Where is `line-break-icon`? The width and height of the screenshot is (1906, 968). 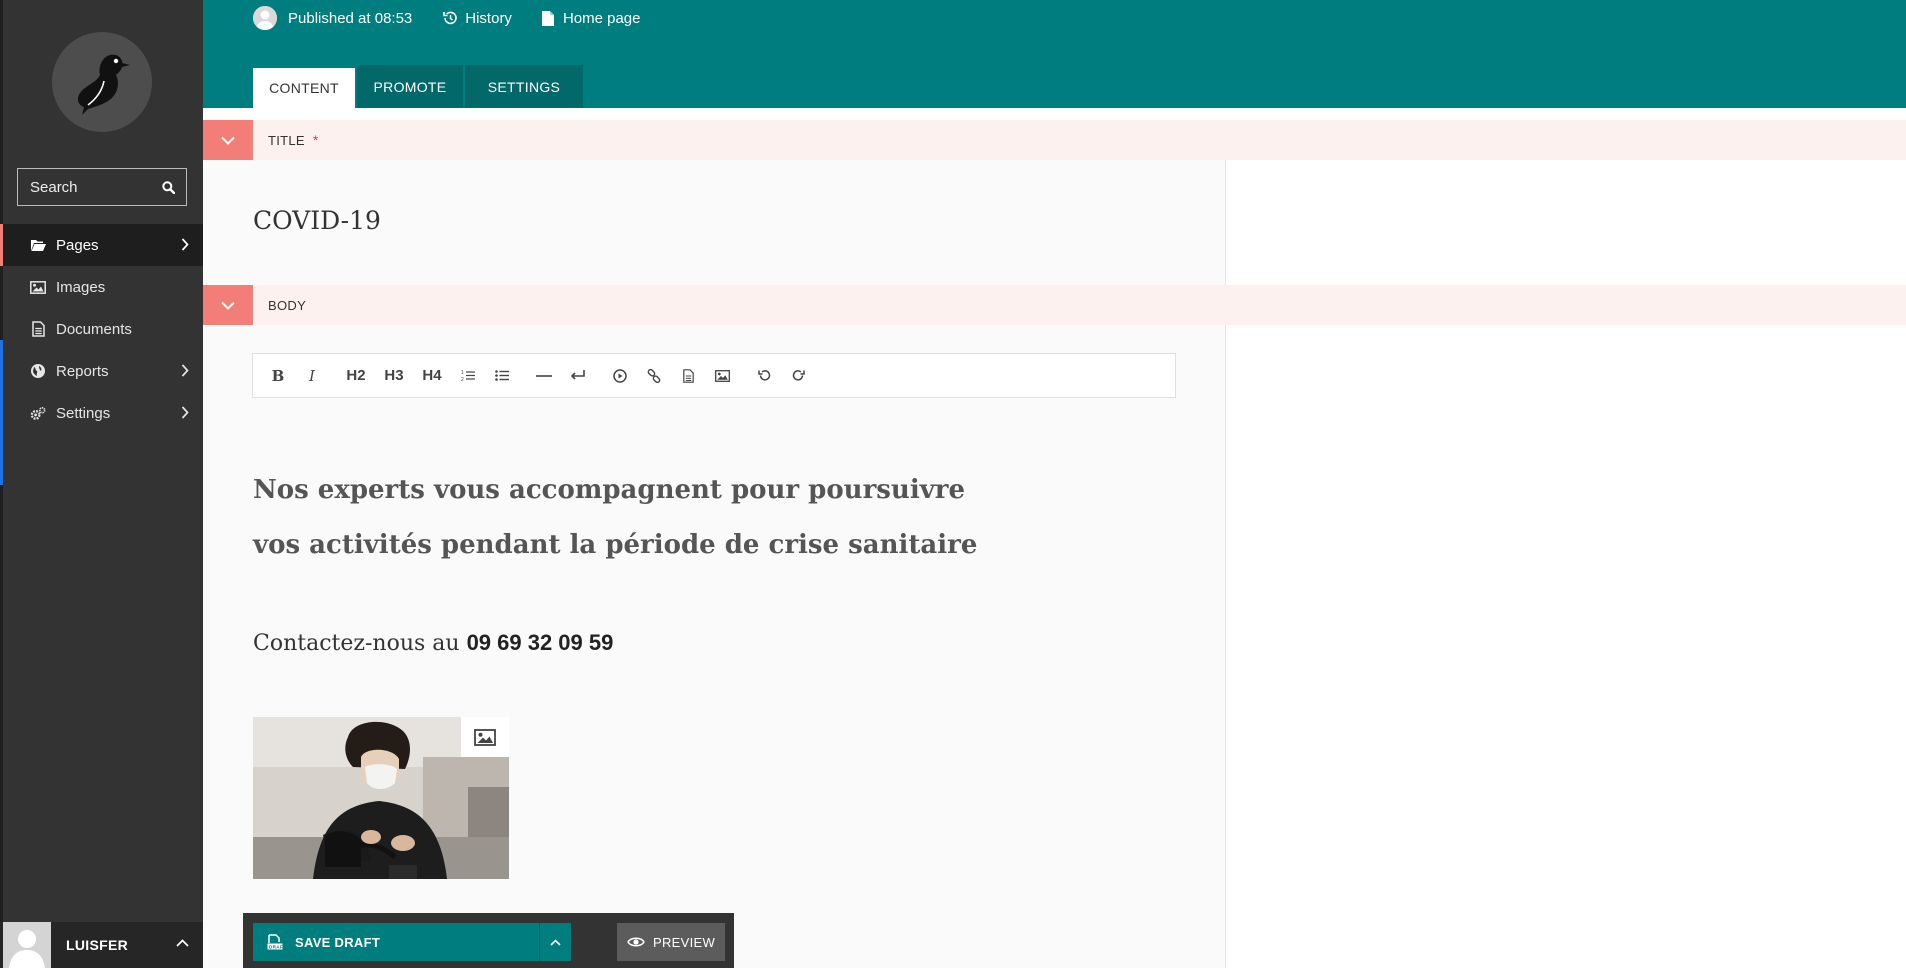
line-break-icon is located at coordinates (577, 375).